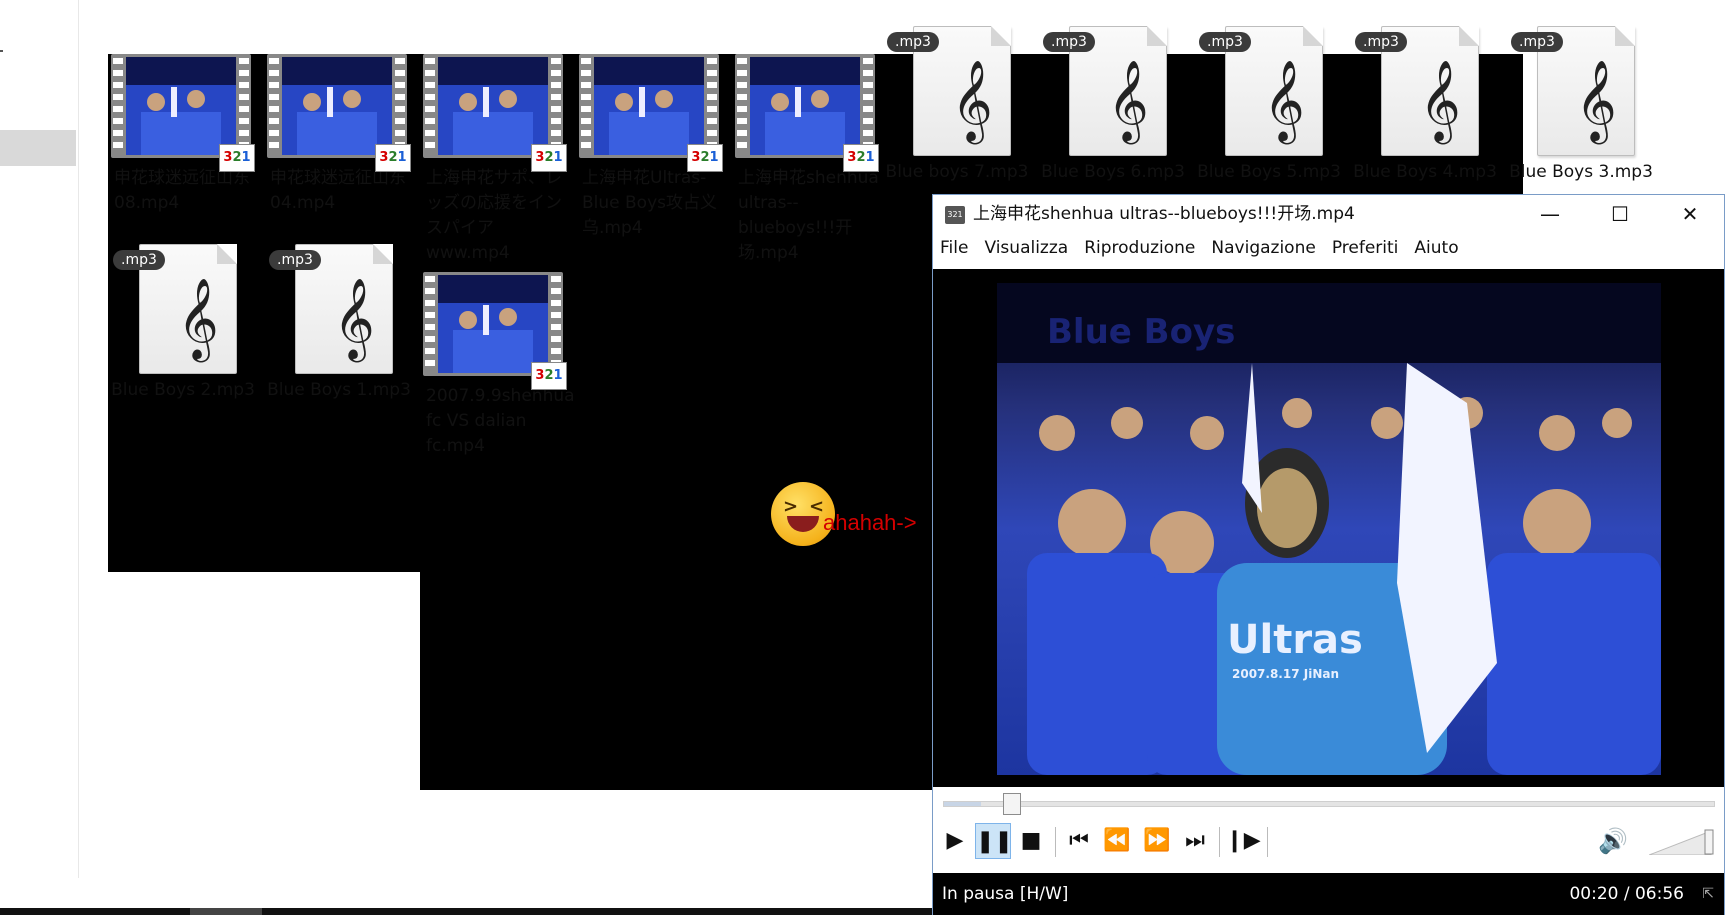 The width and height of the screenshot is (1735, 915). What do you see at coordinates (955, 841) in the screenshot?
I see `play-icon: ▶` at bounding box center [955, 841].